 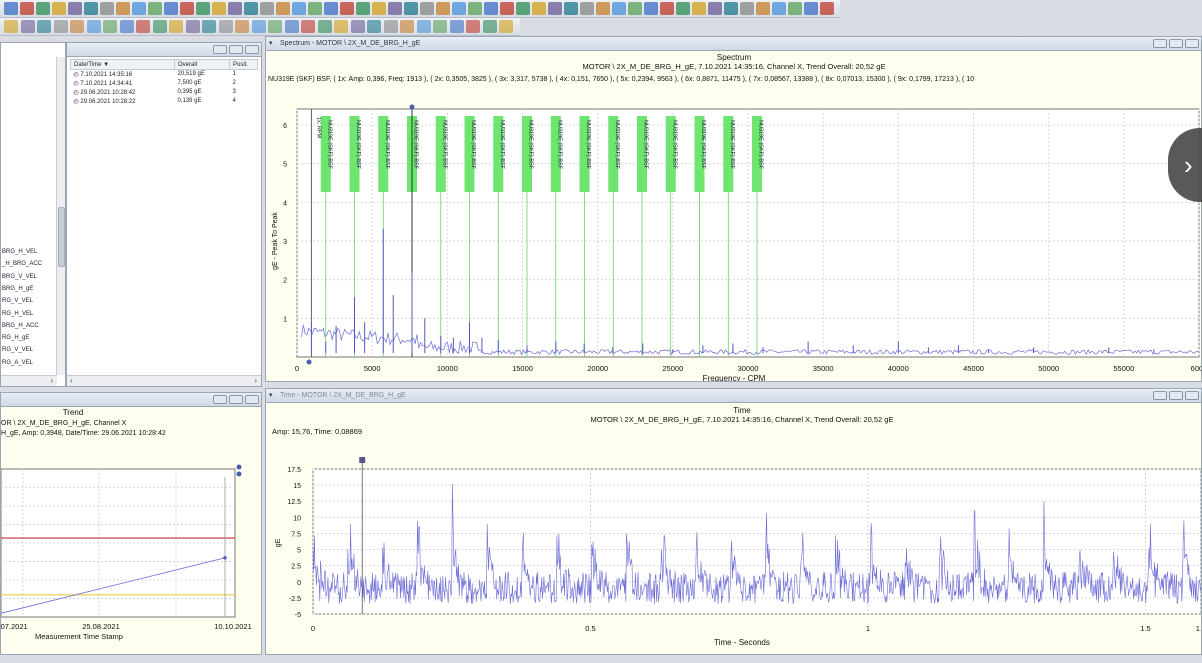 What do you see at coordinates (164, 92) in the screenshot?
I see `table-row: ◴ 29.06.2021 10:28:42 0,395 gE 3` at bounding box center [164, 92].